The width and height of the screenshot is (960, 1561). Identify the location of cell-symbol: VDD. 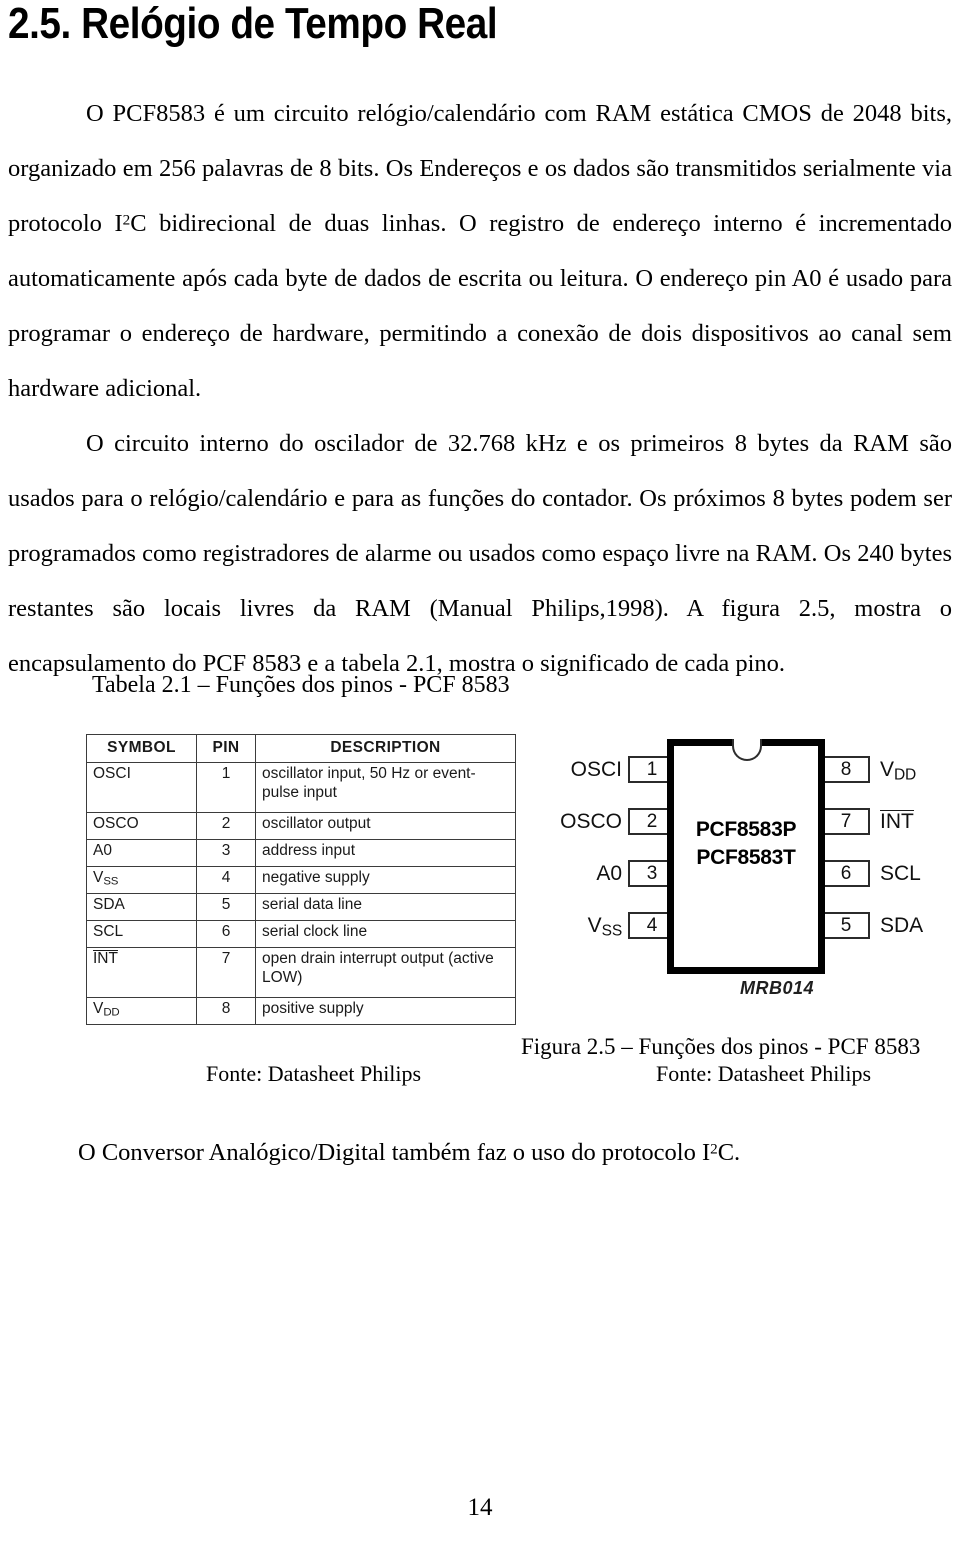
(141, 1011).